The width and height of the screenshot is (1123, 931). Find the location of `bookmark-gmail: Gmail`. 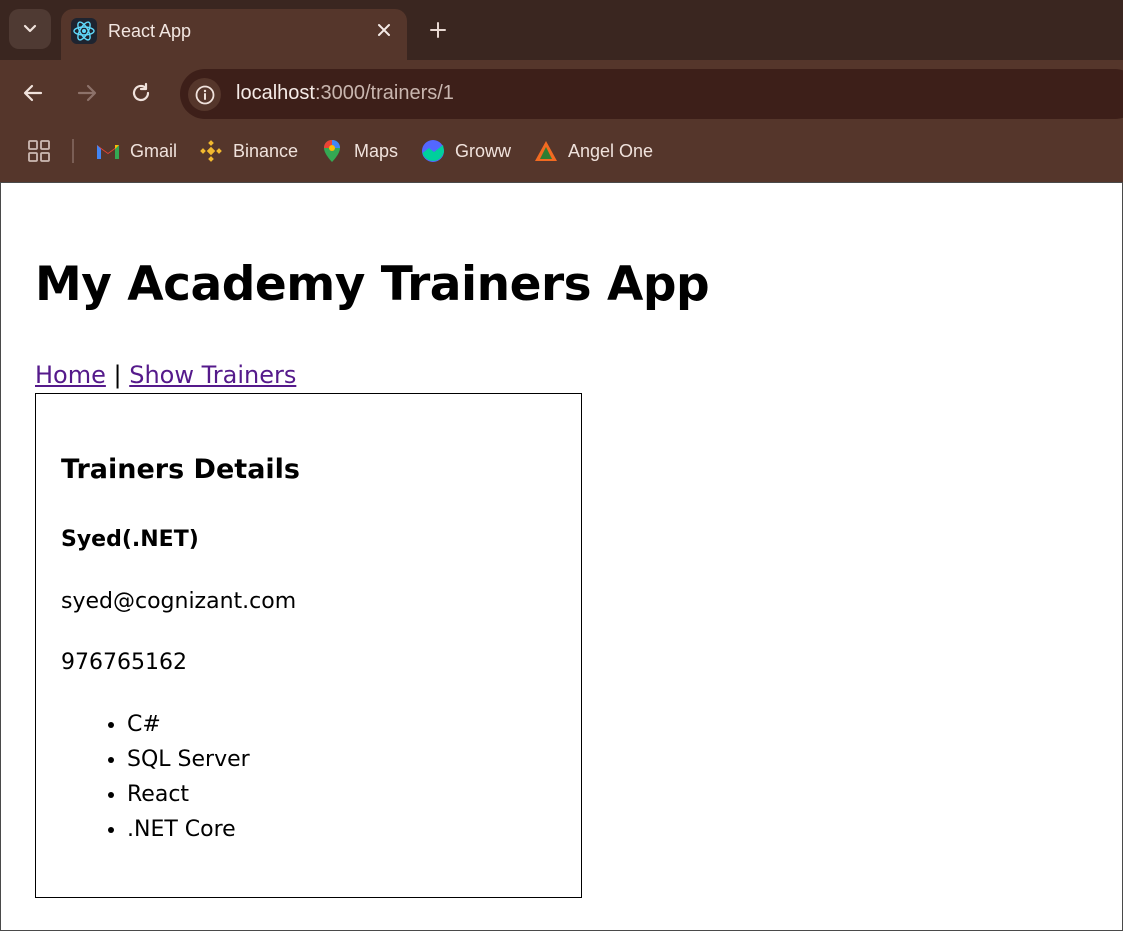

bookmark-gmail: Gmail is located at coordinates (136, 151).